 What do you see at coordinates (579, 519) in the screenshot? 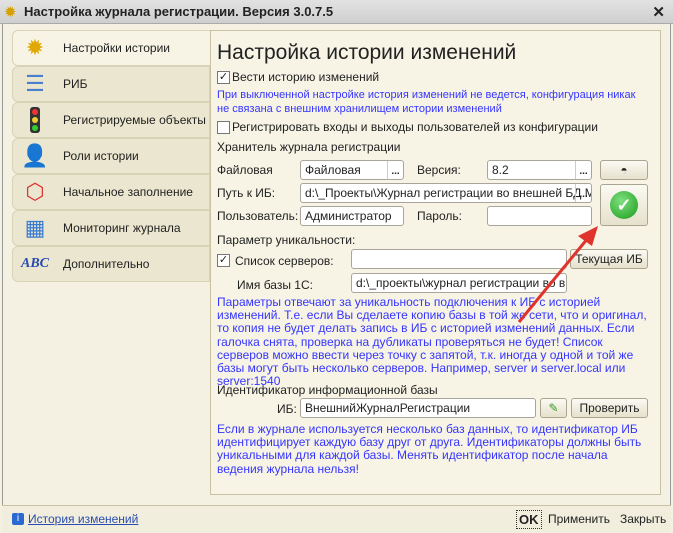
I see `apply-button: Применить` at bounding box center [579, 519].